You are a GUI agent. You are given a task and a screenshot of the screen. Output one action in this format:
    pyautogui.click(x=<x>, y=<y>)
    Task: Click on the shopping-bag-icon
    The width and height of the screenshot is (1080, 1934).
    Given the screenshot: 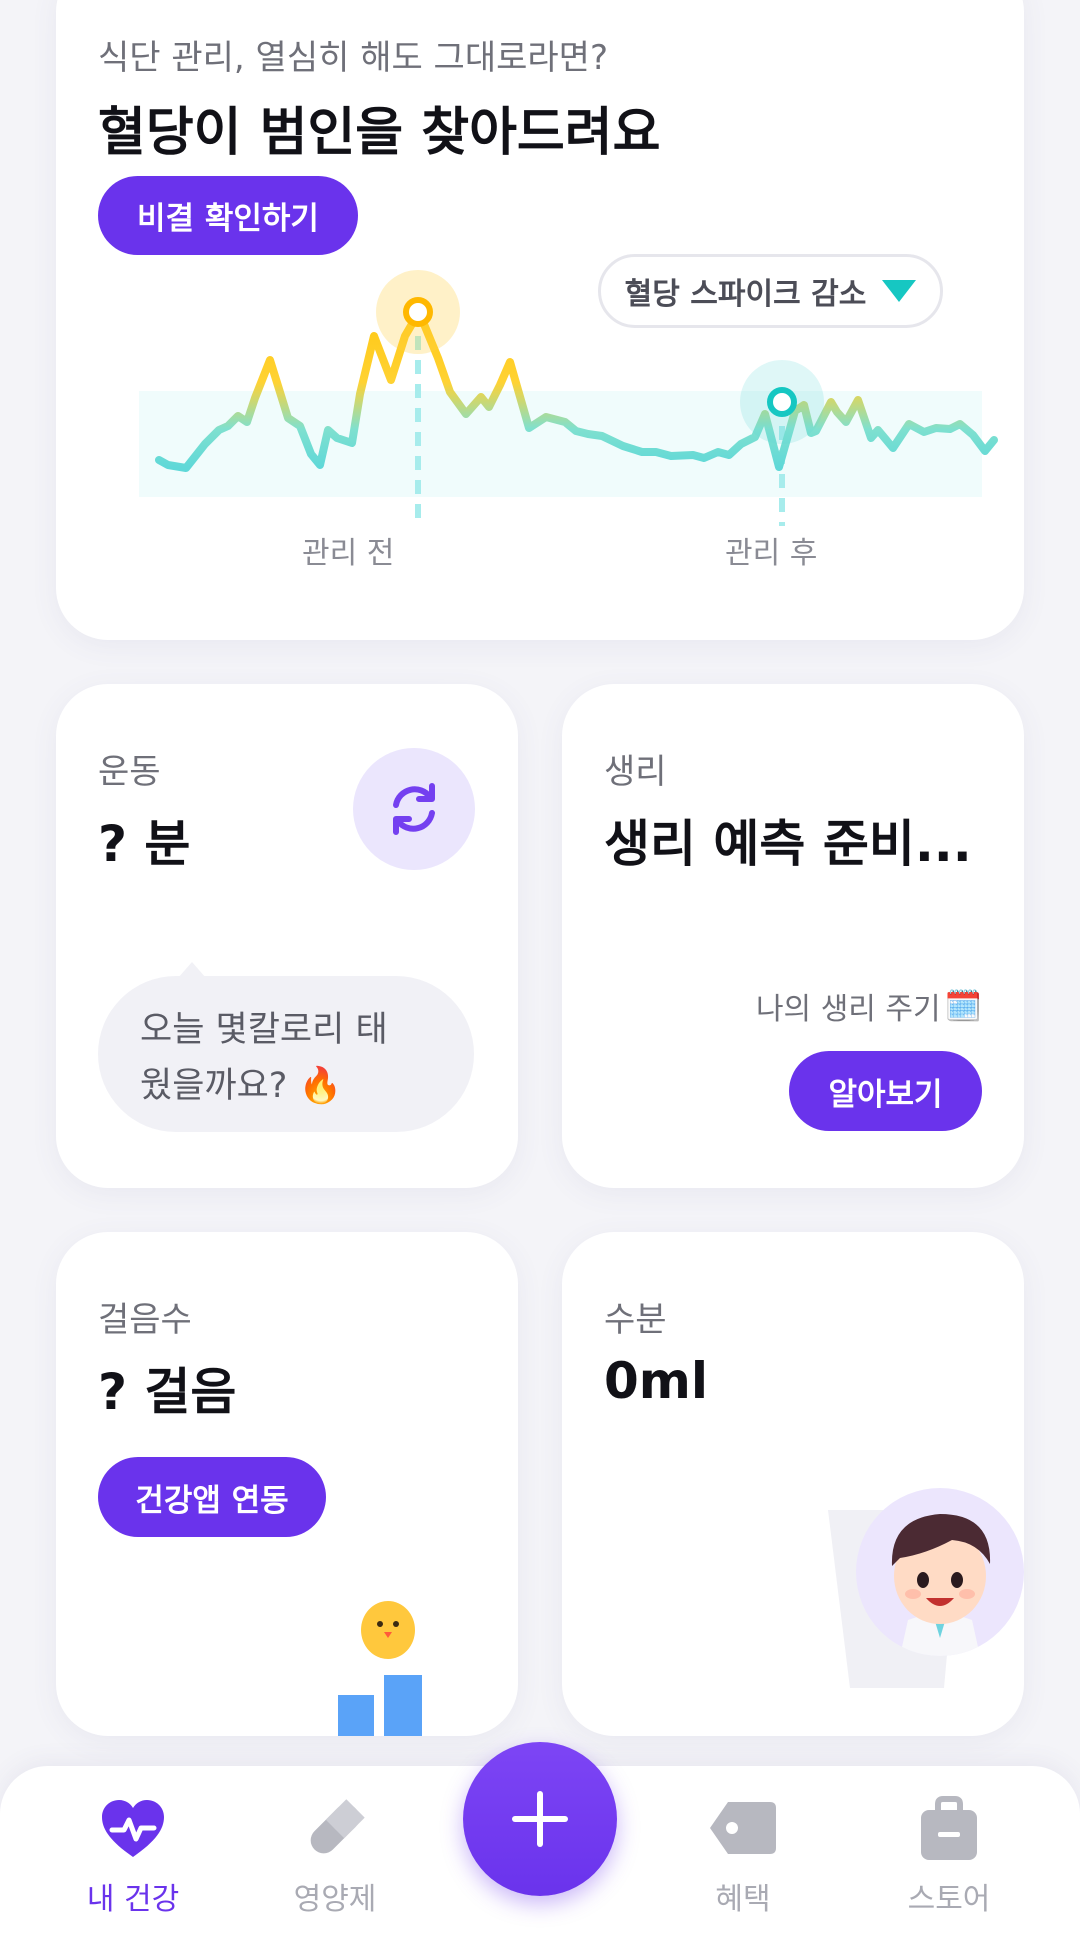 What is the action you would take?
    pyautogui.click(x=949, y=1828)
    